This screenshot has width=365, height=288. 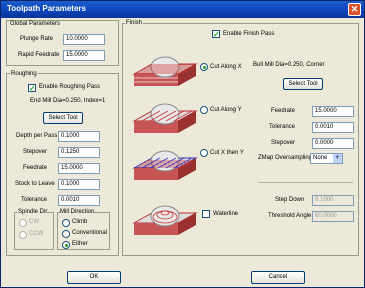 I want to click on finish-tolerance-input: 0.0010, so click(x=333, y=127).